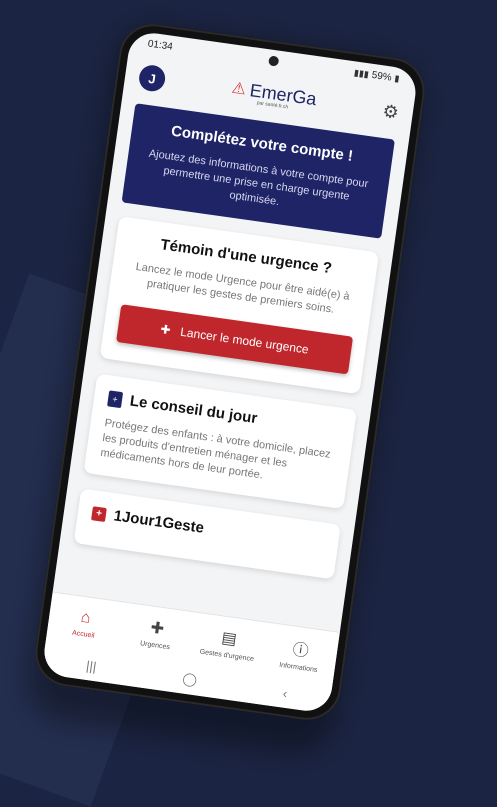  Describe the element at coordinates (229, 638) in the screenshot. I see `book-icon: ▤` at that location.